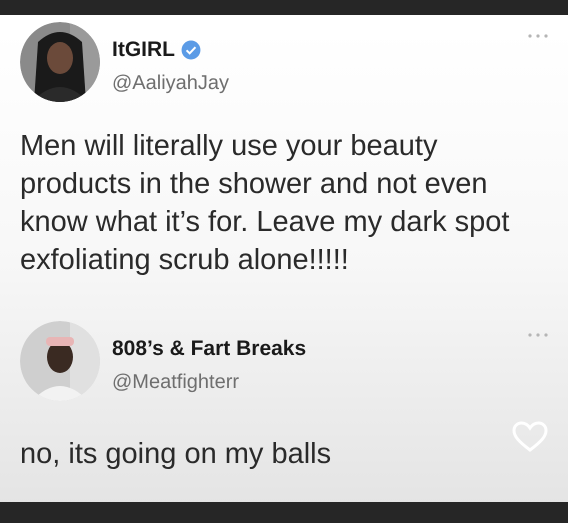  What do you see at coordinates (209, 349) in the screenshot?
I see `display-name: 808’s & Fart Breaks` at bounding box center [209, 349].